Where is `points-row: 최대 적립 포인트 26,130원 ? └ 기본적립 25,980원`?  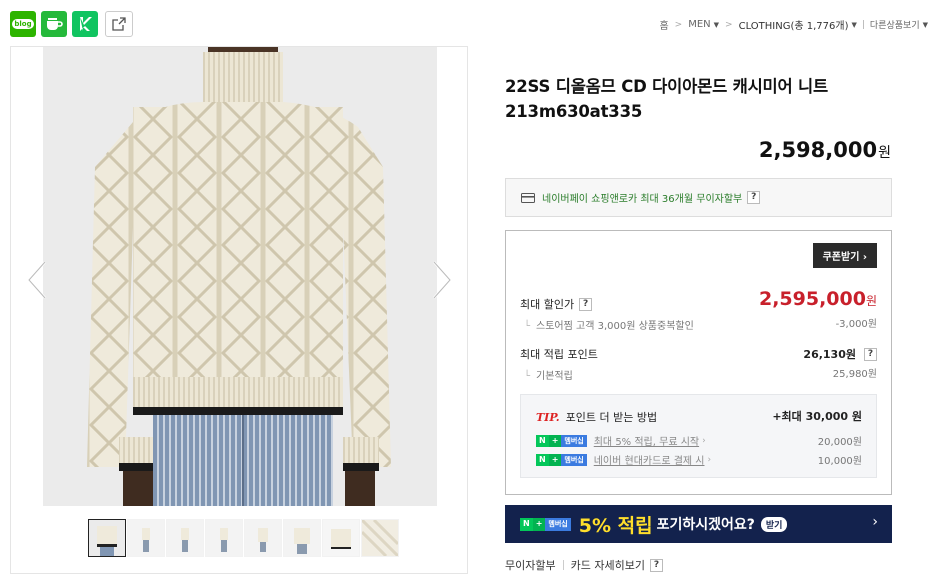
points-row: 최대 적립 포인트 26,130원 ? └ 기본적립 25,980원 is located at coordinates (698, 364).